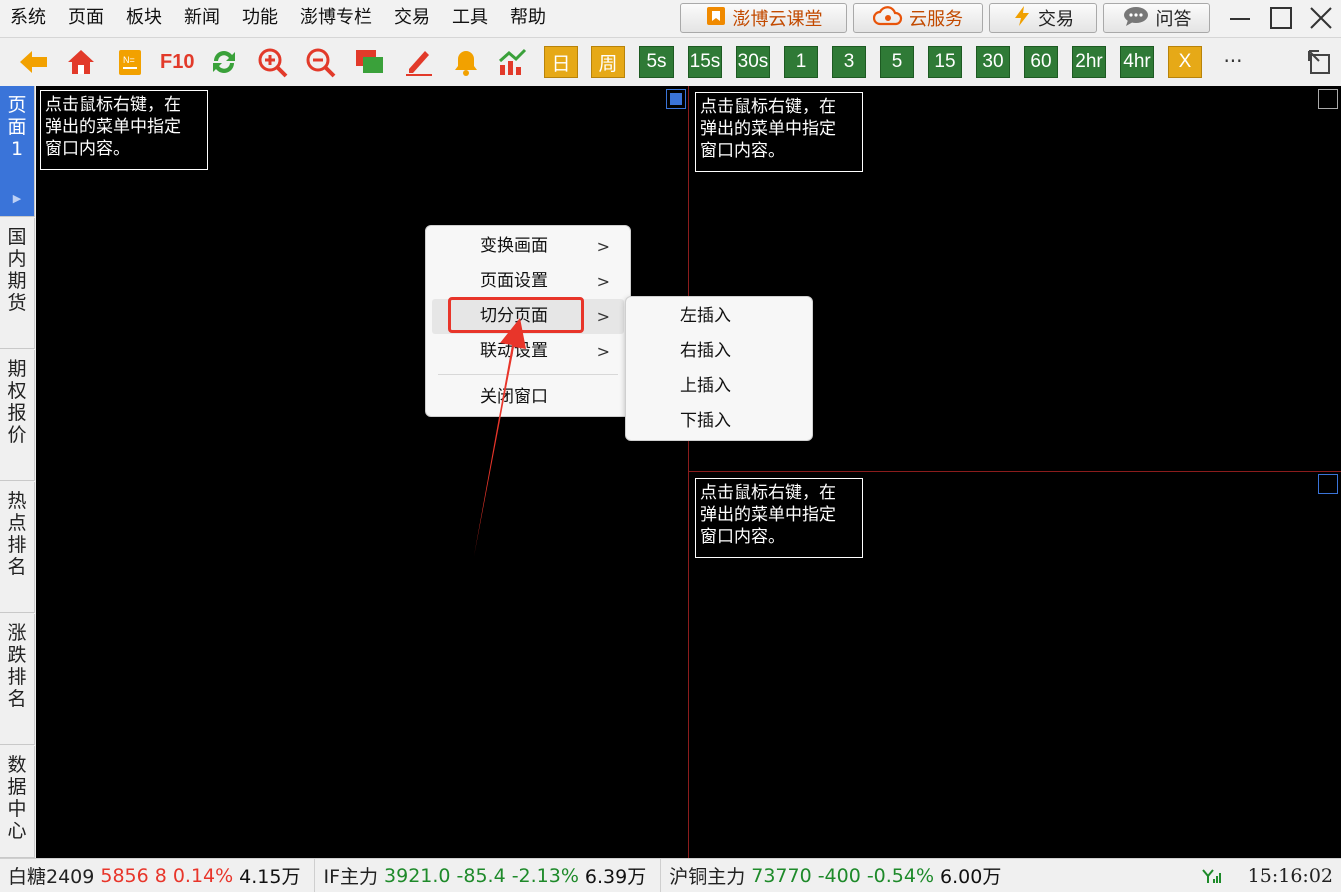 This screenshot has height=892, width=1341. Describe the element at coordinates (528, 397) in the screenshot. I see `ctx-close-window: 关闭窗口` at that location.